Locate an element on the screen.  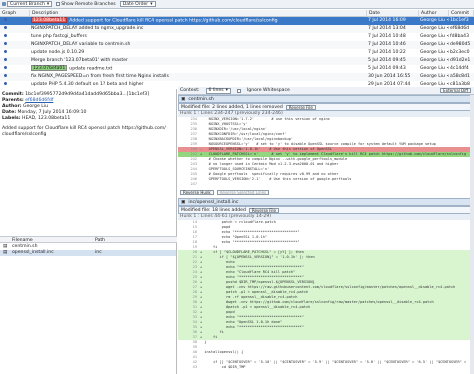
line-code: echo "*****************************" is located at coordinates (250, 242).